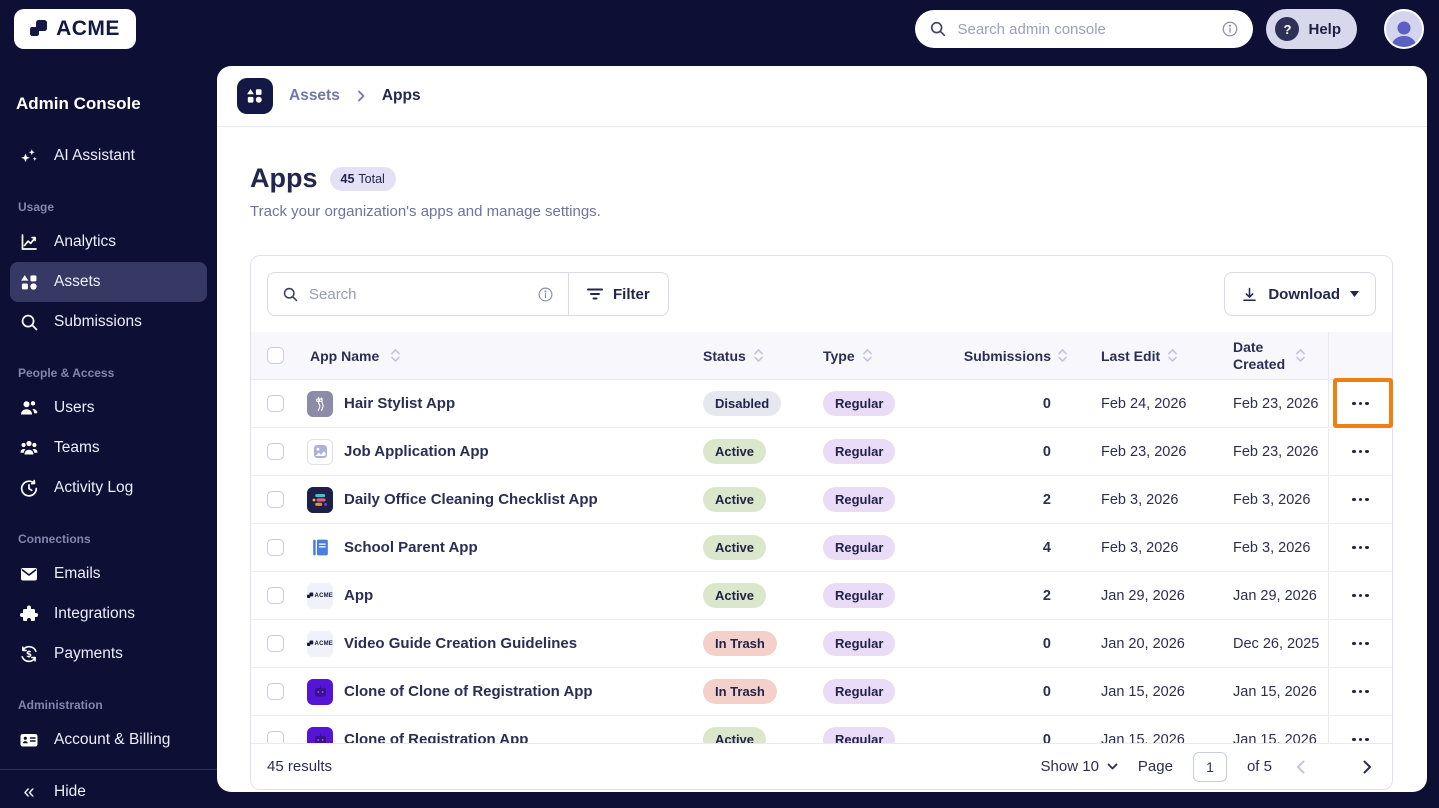  What do you see at coordinates (29, 574) in the screenshot?
I see `email-icon` at bounding box center [29, 574].